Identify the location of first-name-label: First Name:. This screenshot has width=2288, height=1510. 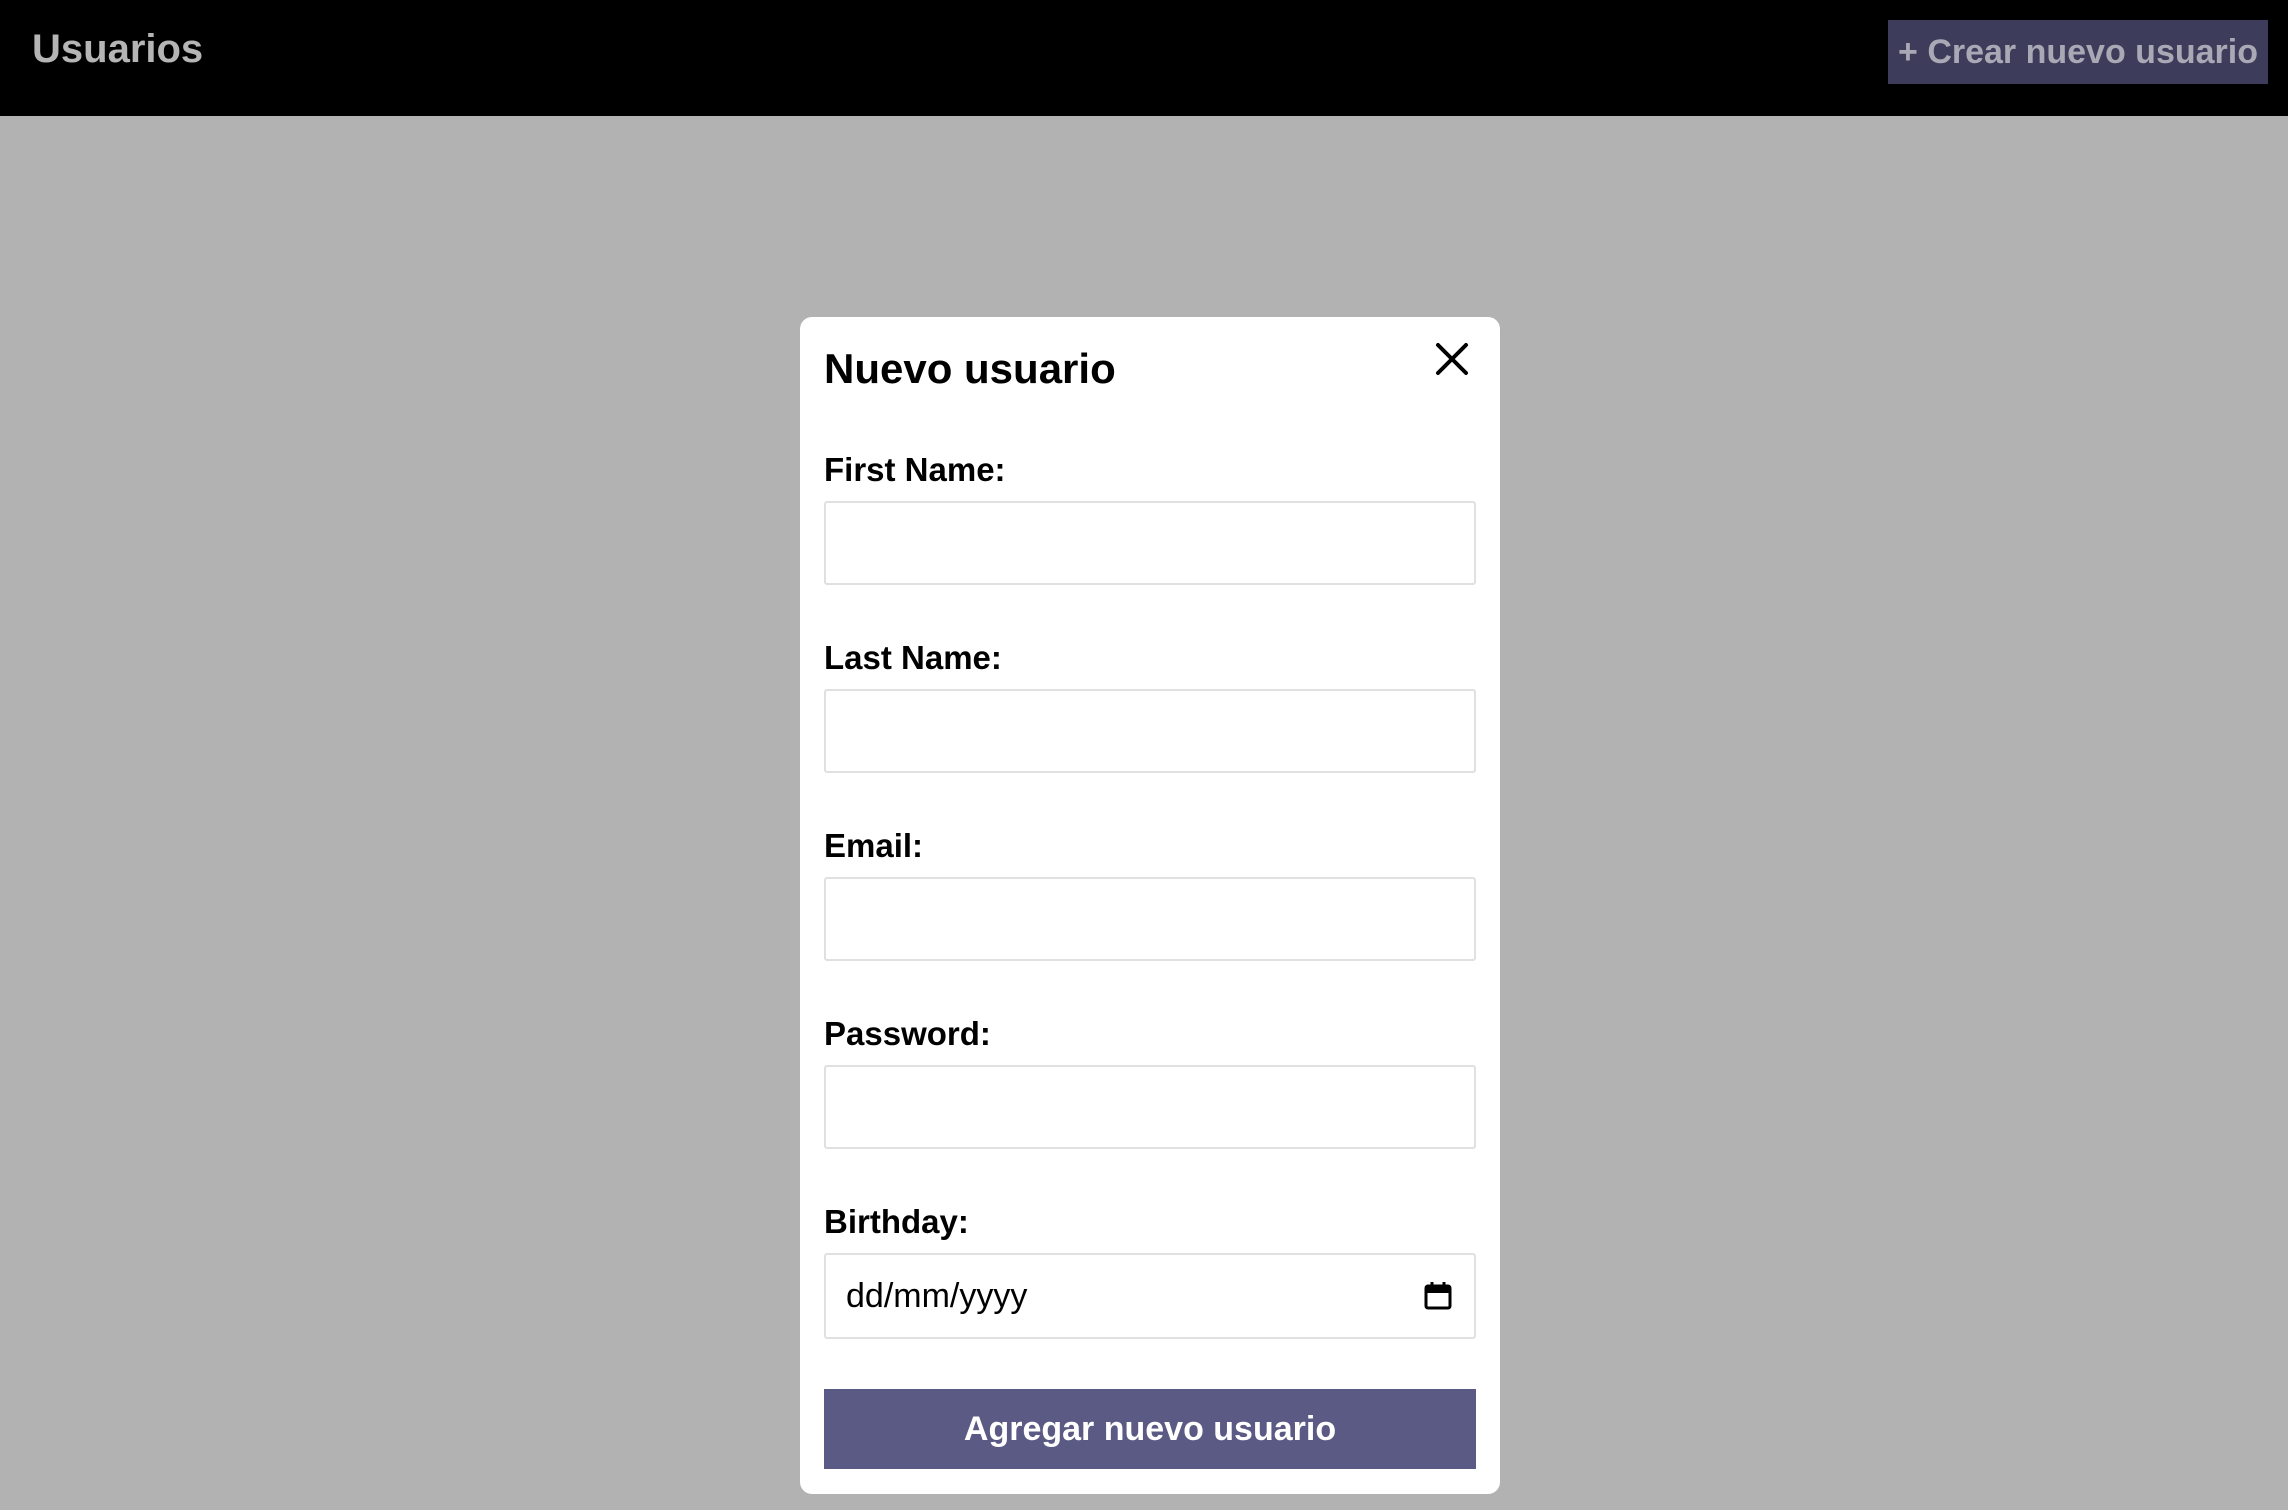
(915, 469).